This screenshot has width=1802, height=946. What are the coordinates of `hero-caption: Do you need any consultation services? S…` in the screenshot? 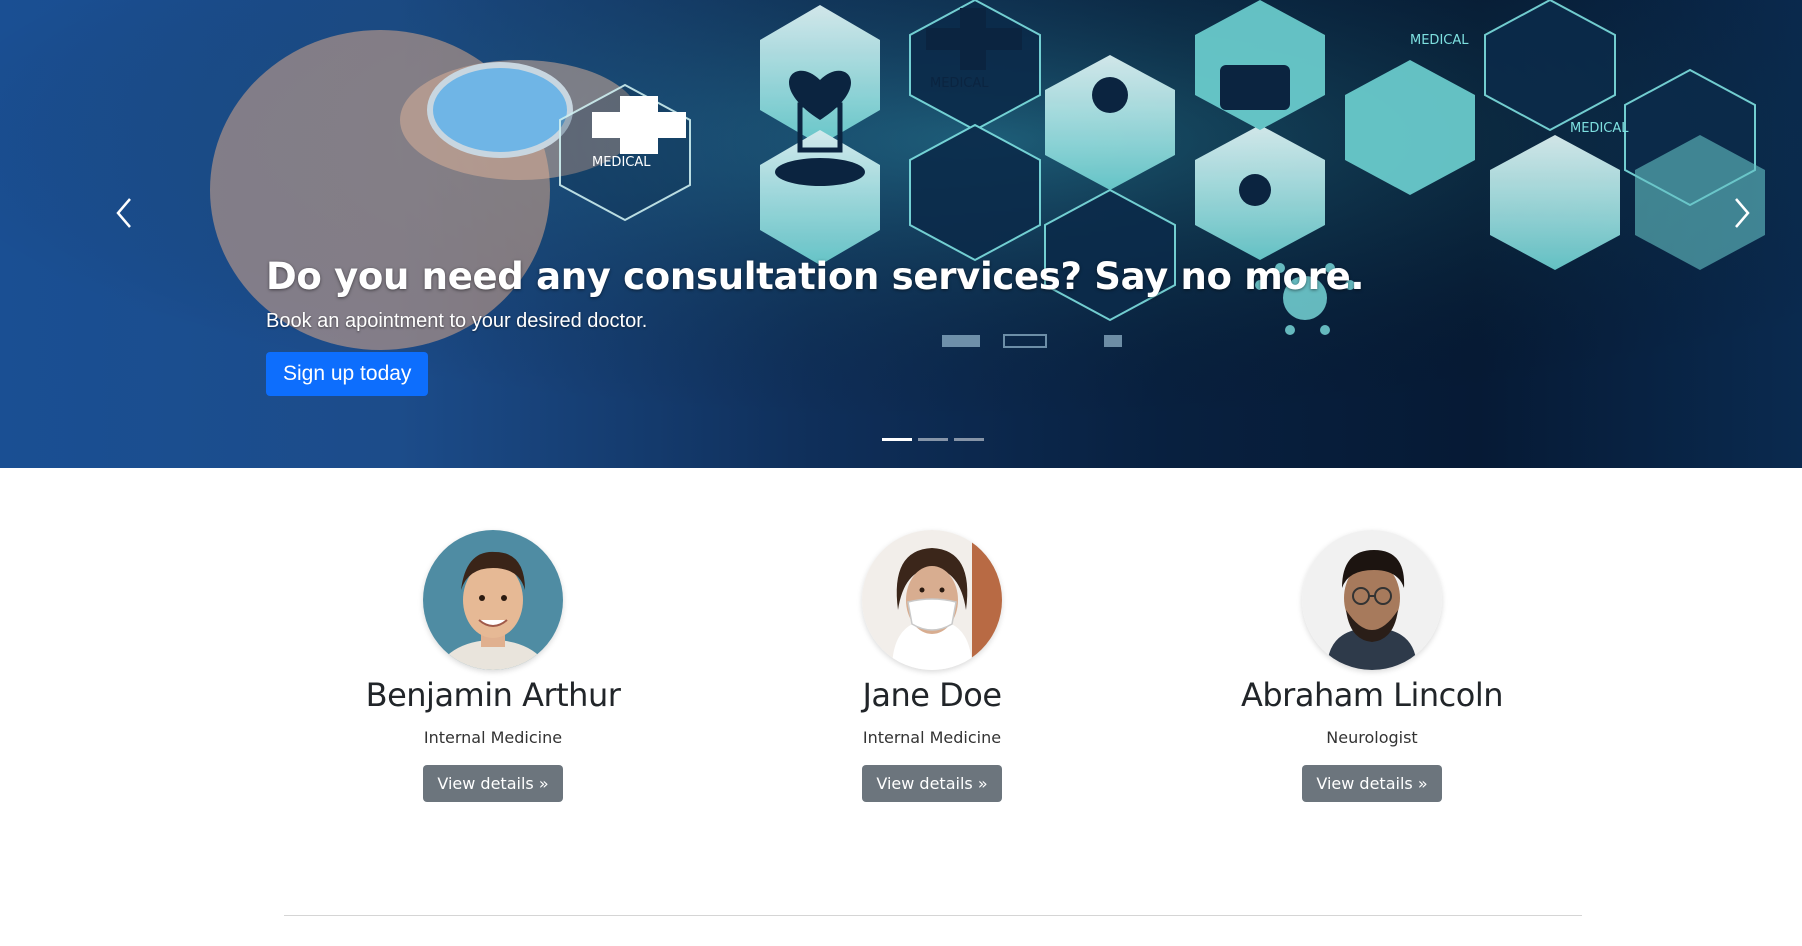 It's located at (815, 325).